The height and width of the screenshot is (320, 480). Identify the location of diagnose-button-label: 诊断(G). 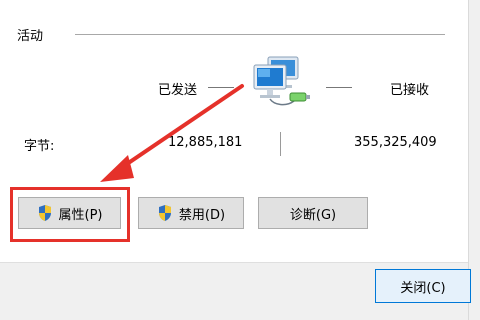
(313, 215).